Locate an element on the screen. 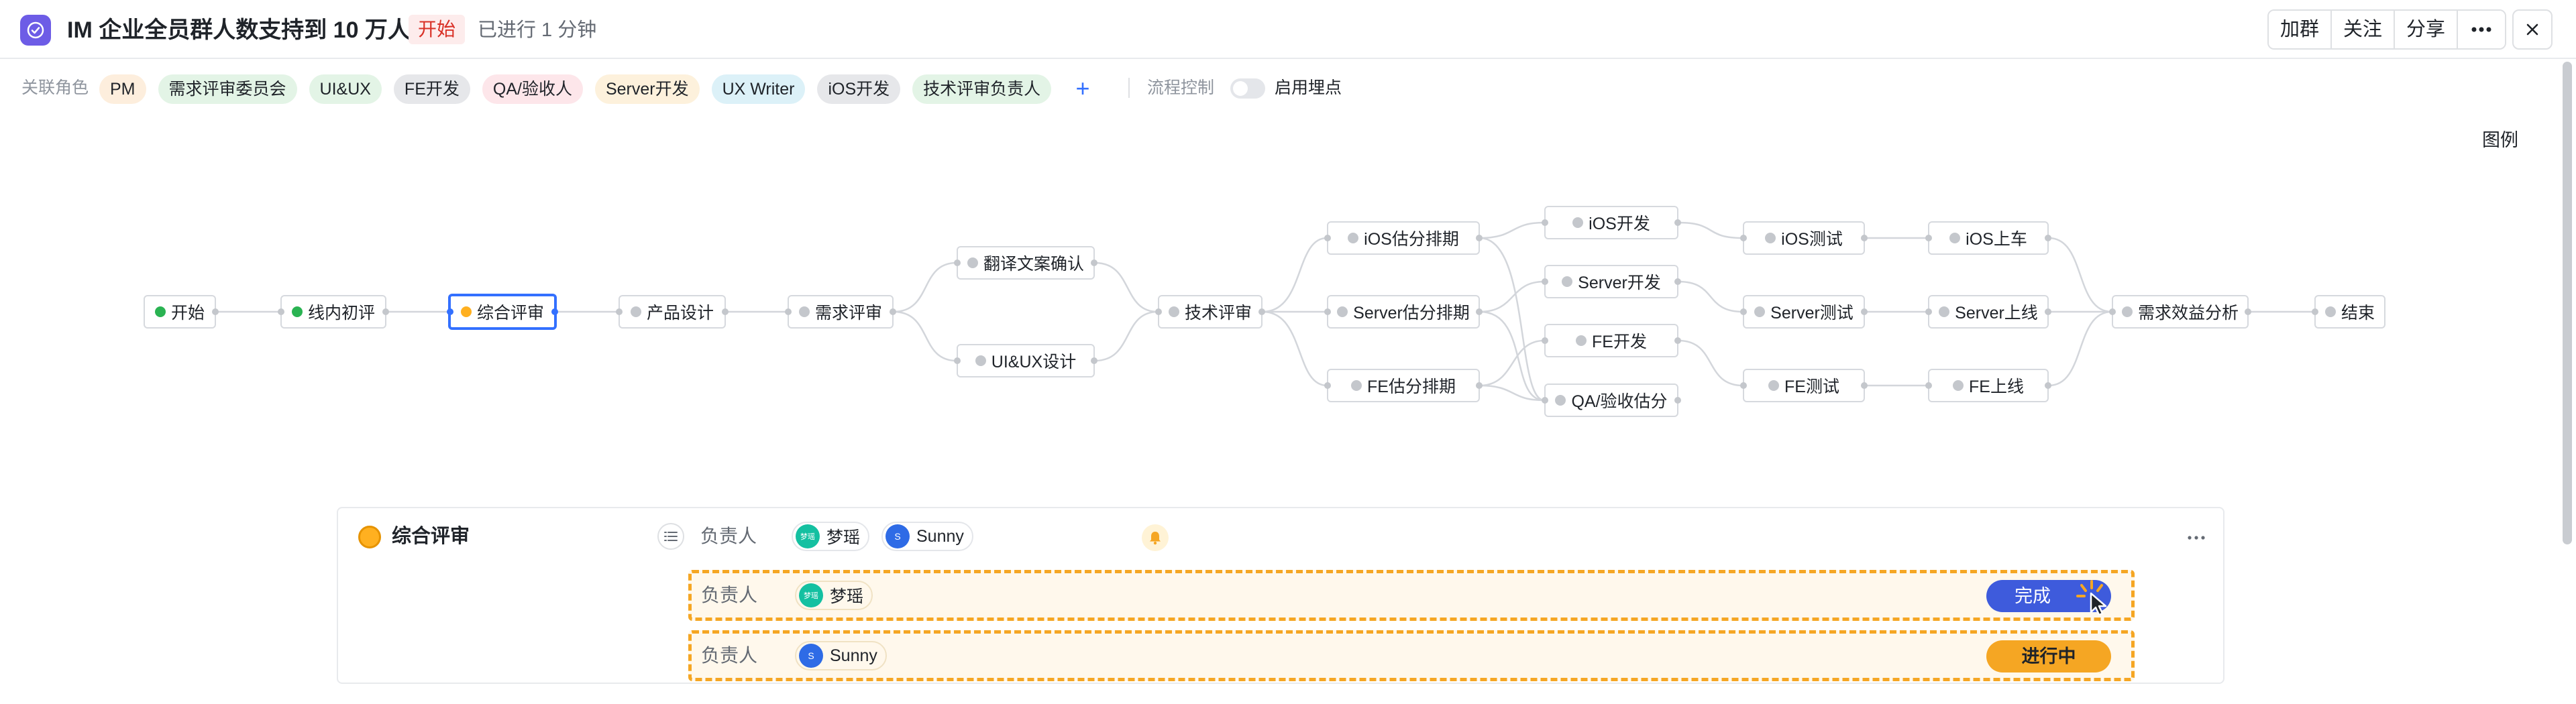 The image size is (2576, 704). complete-button: 完成 is located at coordinates (2048, 598).